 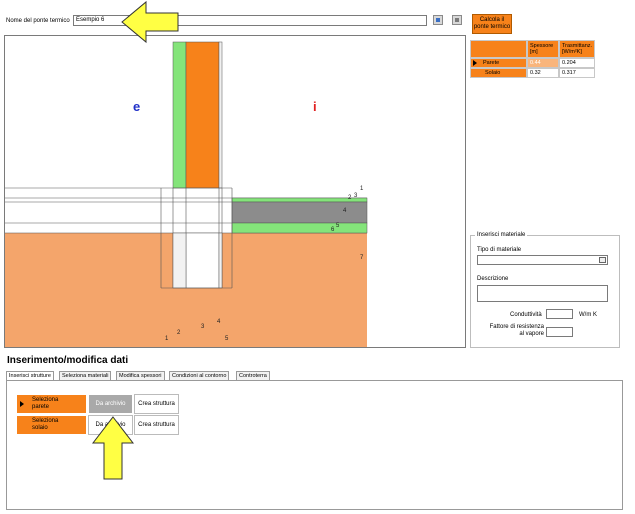 I want to click on select-wall-button: Seleziona parete, so click(x=51, y=404).